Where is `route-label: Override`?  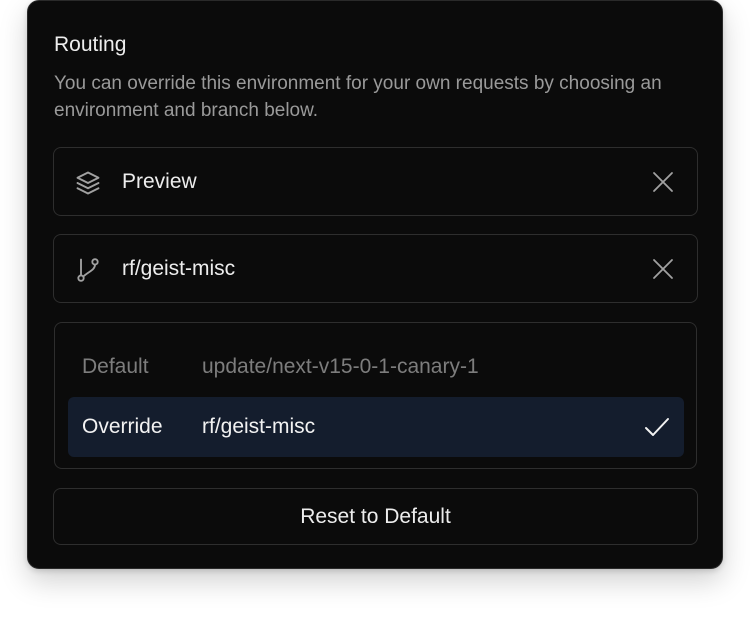
route-label: Override is located at coordinates (122, 426).